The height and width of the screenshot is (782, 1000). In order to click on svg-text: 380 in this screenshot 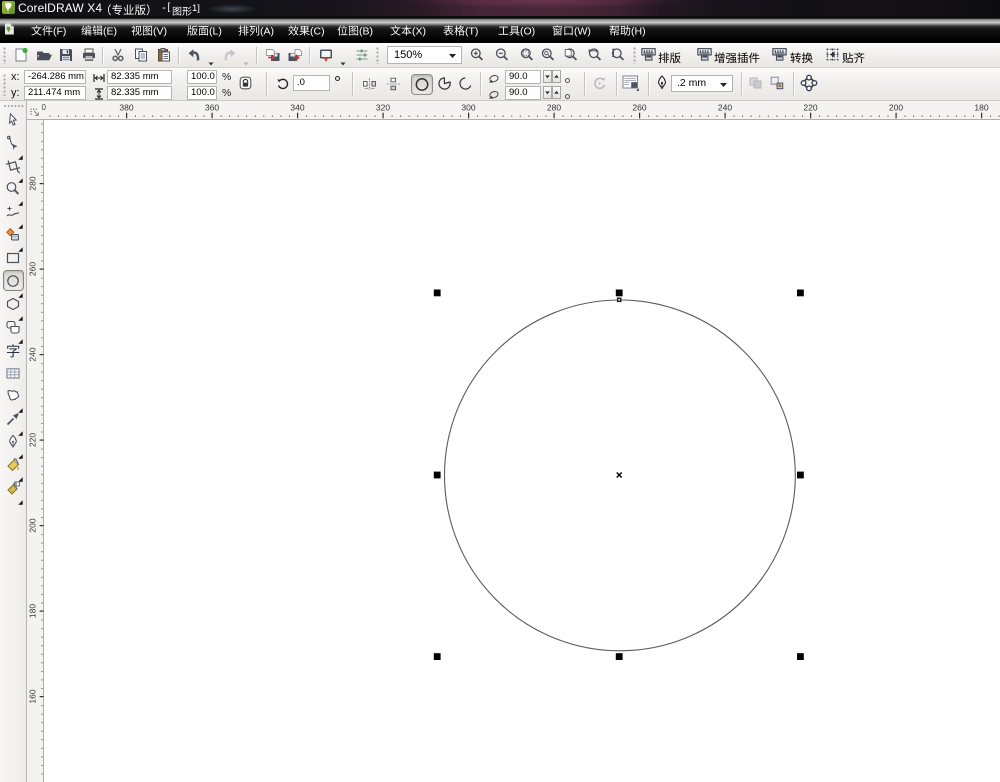, I will do `click(126, 108)`.